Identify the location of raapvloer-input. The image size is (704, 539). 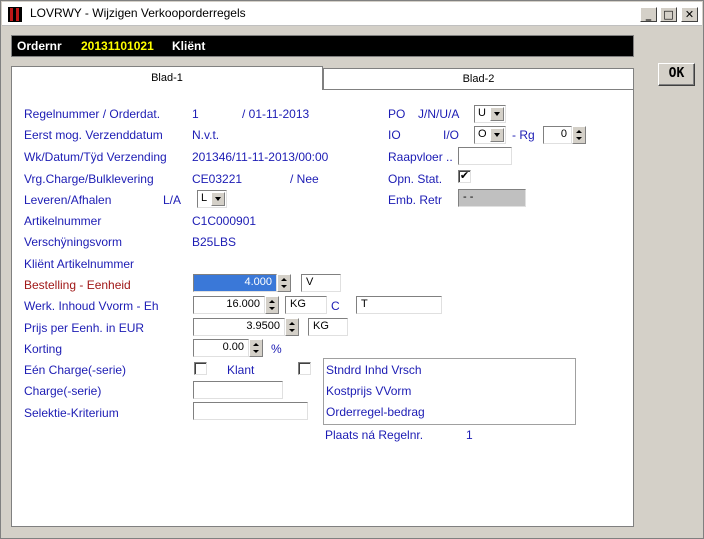
(485, 156).